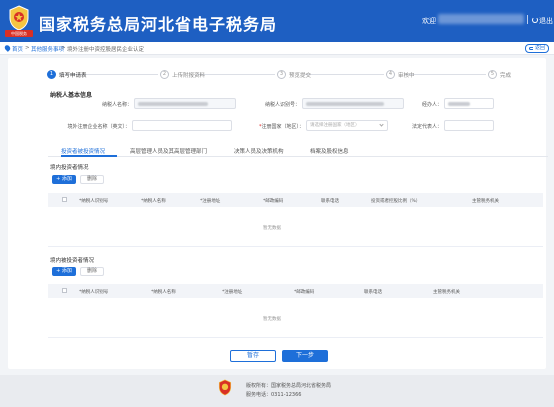 Image resolution: width=554 pixels, height=407 pixels. What do you see at coordinates (7, 48) in the screenshot?
I see `location-pin-icon` at bounding box center [7, 48].